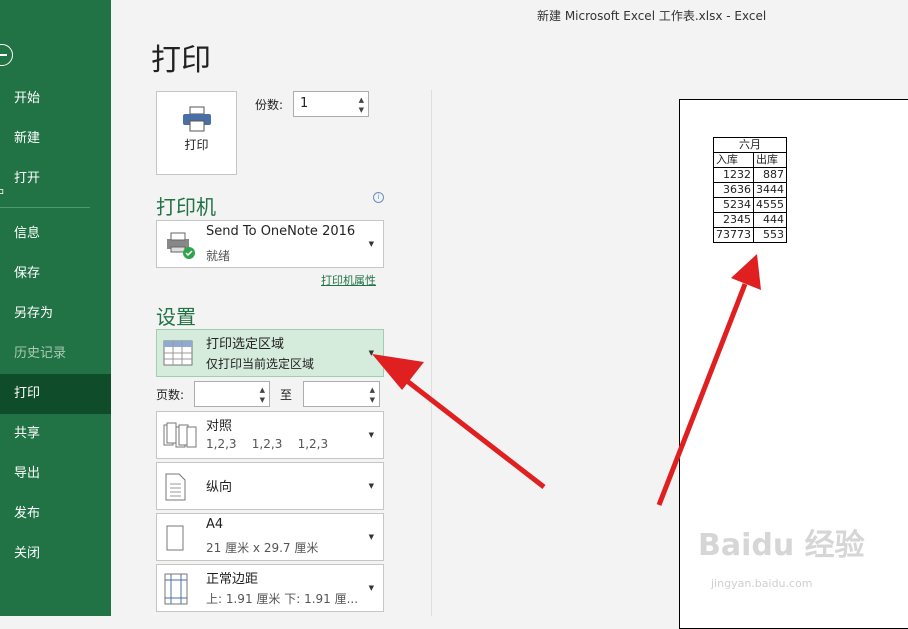 The image size is (908, 629). Describe the element at coordinates (270, 435) in the screenshot. I see `collate-dropdown: 对照 1,2,3 1,2,3 1,2,3 ▼` at that location.